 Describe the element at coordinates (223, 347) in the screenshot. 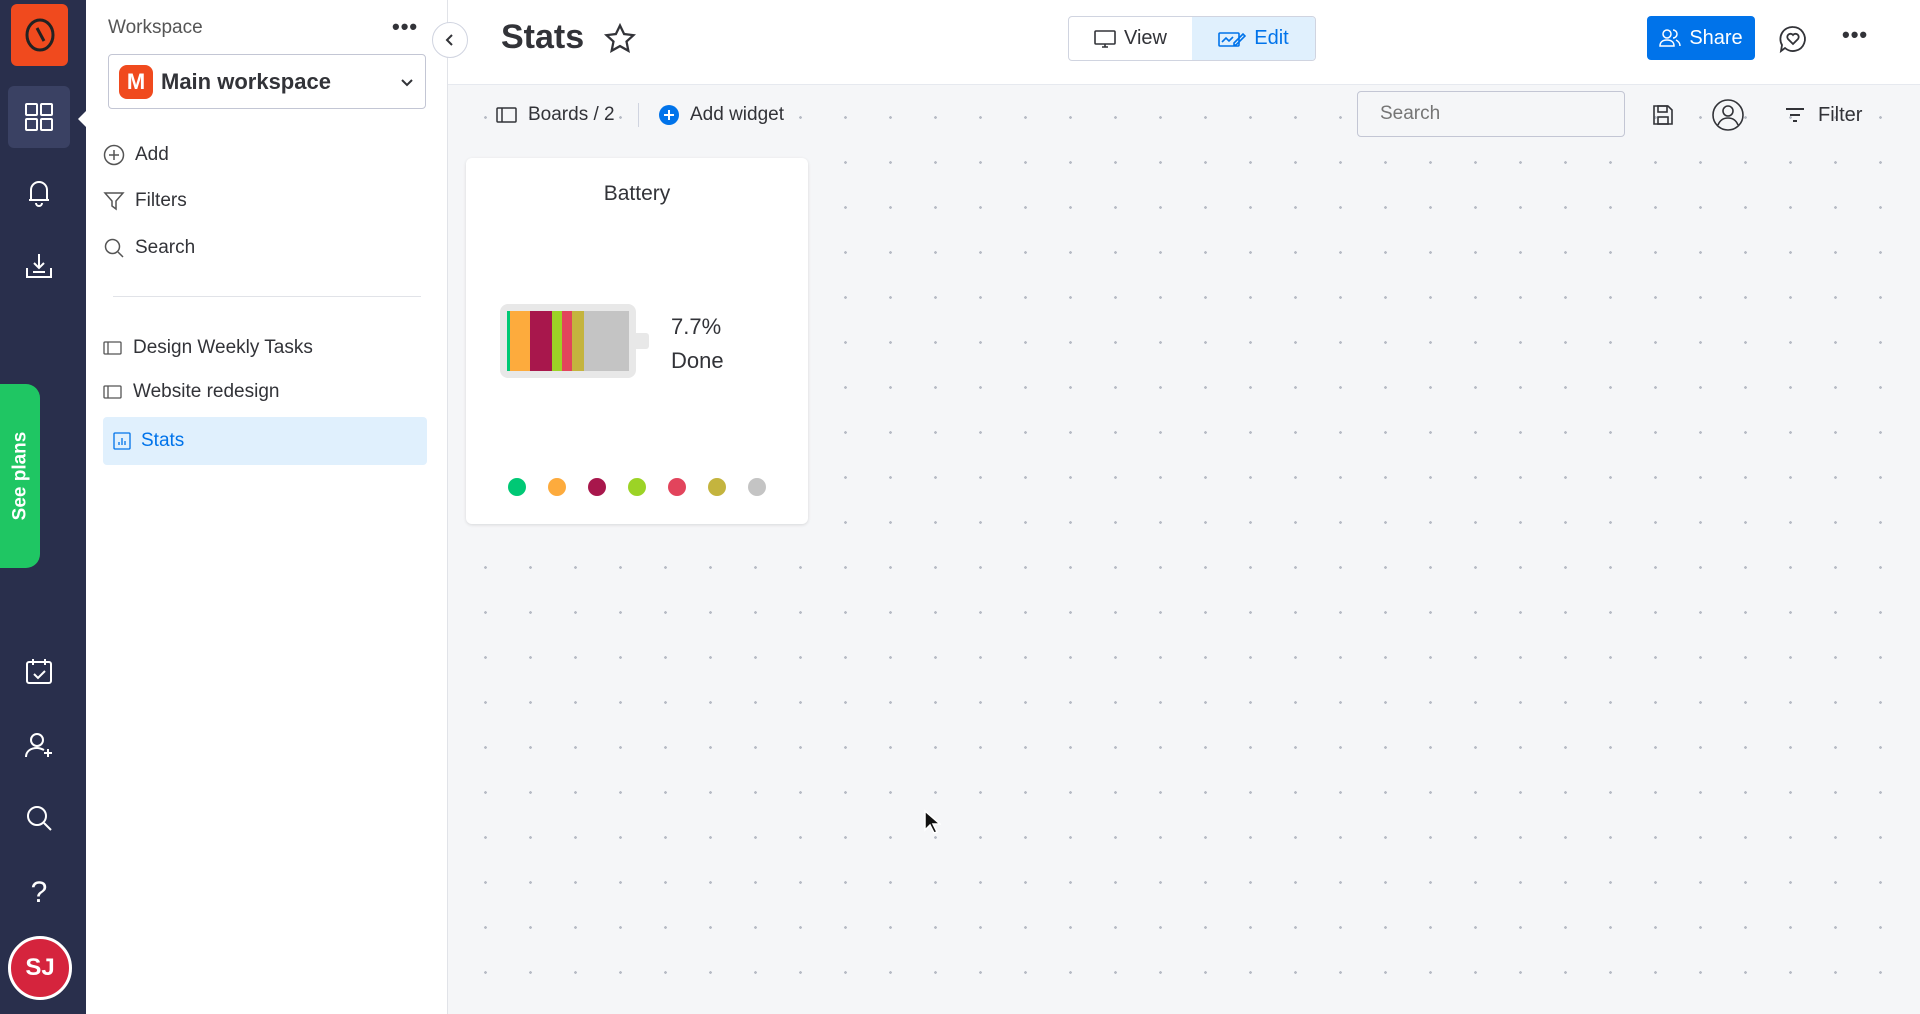

I see `board-label: Design Weekly Tasks` at that location.